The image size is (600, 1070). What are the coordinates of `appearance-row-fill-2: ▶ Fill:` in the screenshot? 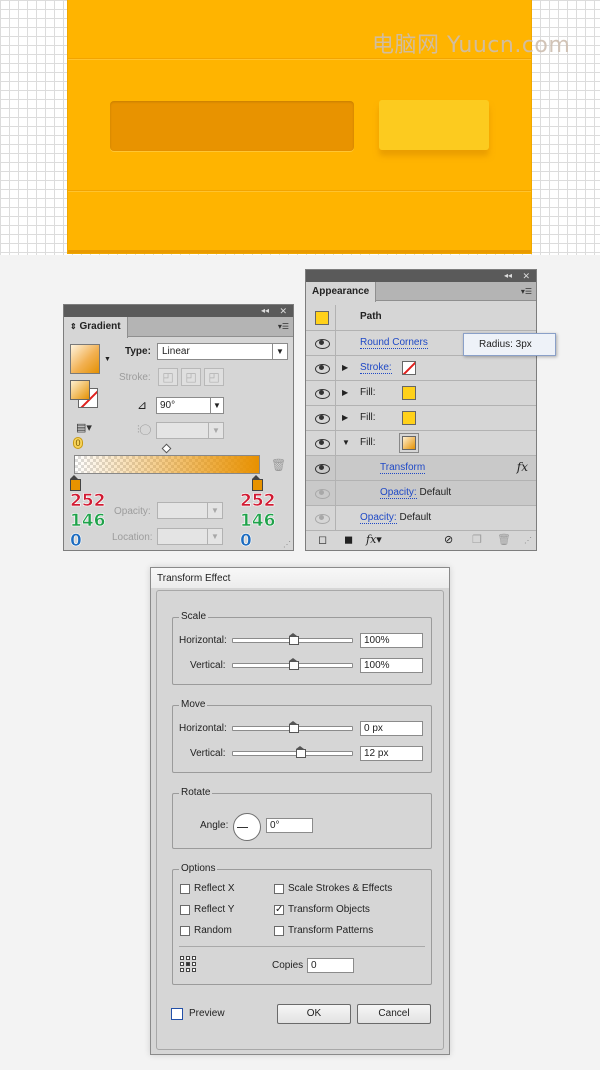 It's located at (421, 418).